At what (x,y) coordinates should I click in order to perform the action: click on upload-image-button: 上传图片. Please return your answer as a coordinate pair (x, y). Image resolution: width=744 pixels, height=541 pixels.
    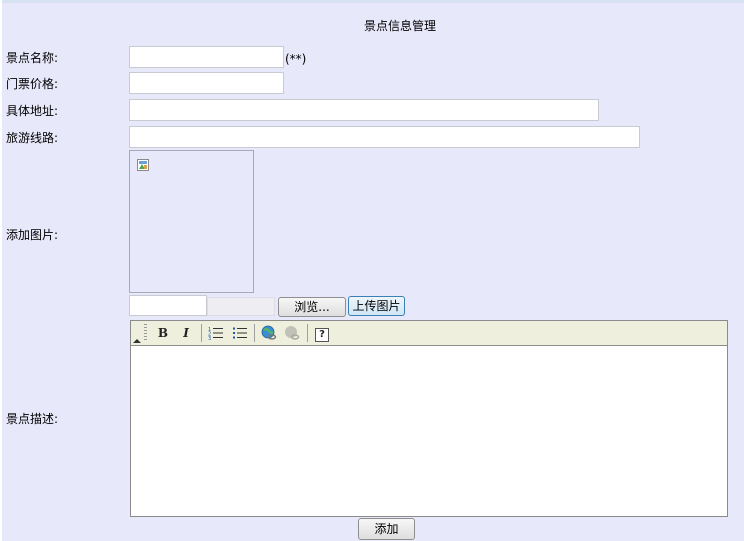
    Looking at the image, I should click on (376, 306).